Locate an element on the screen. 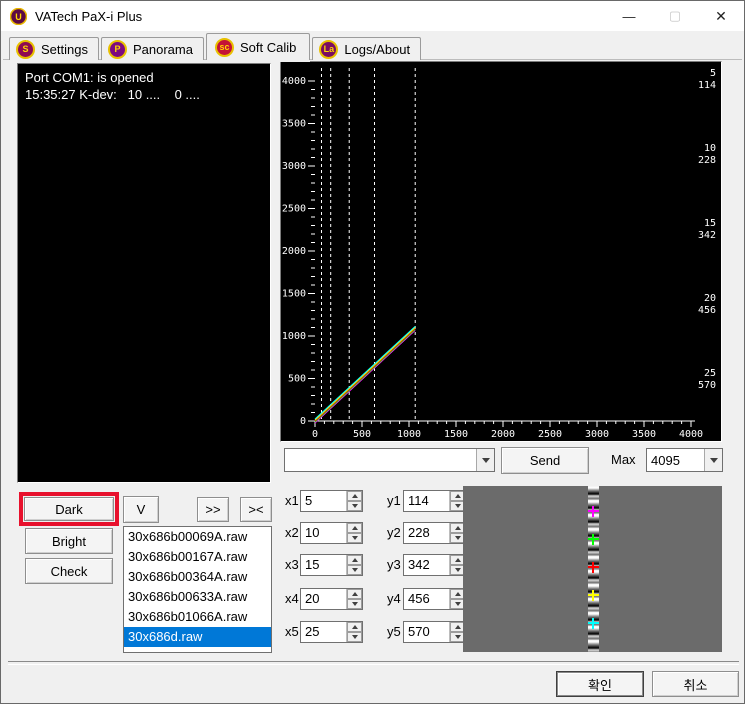 The image size is (745, 704). sc-badge-icon: sc is located at coordinates (224, 47).